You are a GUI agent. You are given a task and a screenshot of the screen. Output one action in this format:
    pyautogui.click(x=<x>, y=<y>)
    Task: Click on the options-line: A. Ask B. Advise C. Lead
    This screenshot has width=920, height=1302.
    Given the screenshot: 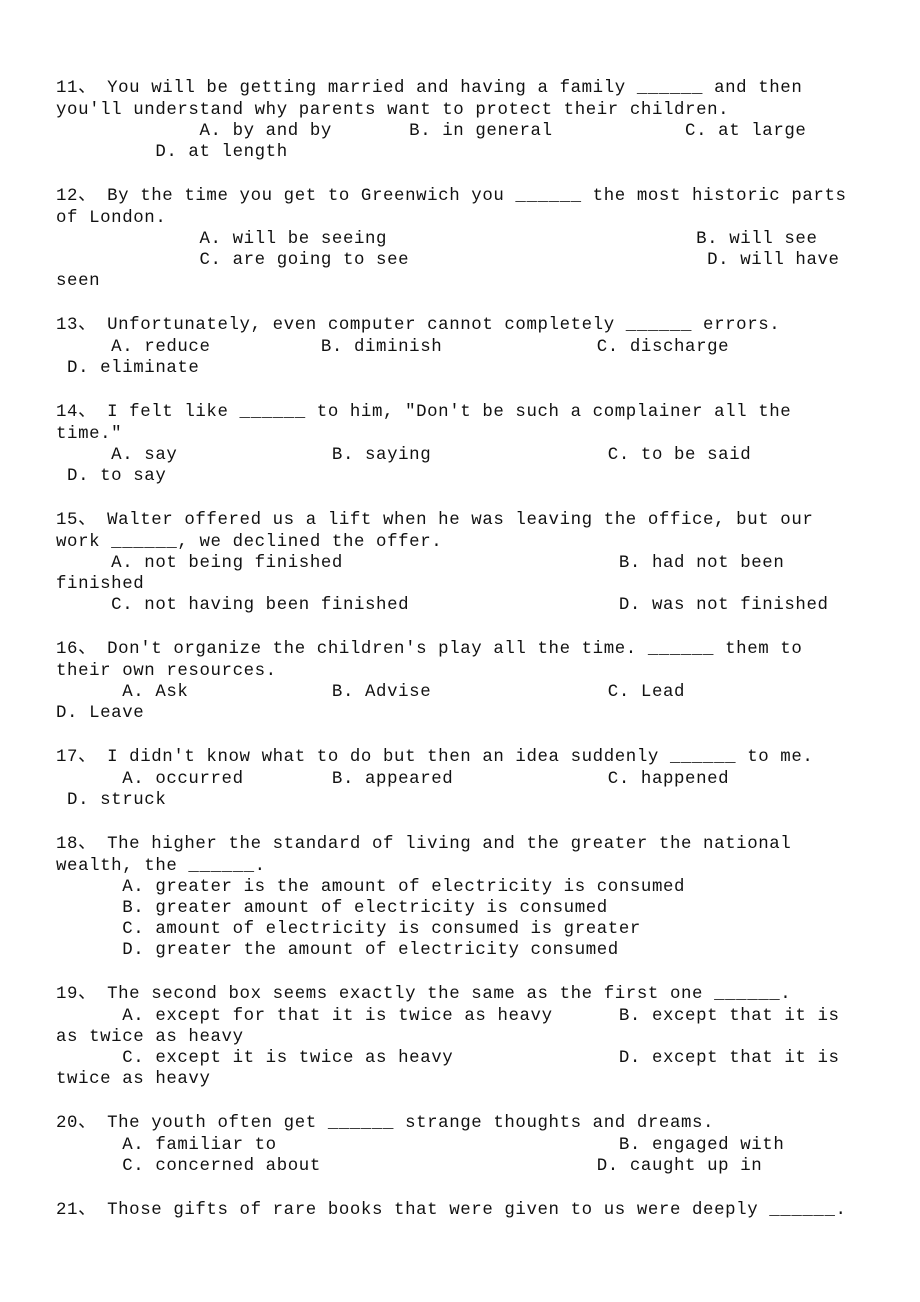 What is the action you would take?
    pyautogui.click(x=371, y=692)
    